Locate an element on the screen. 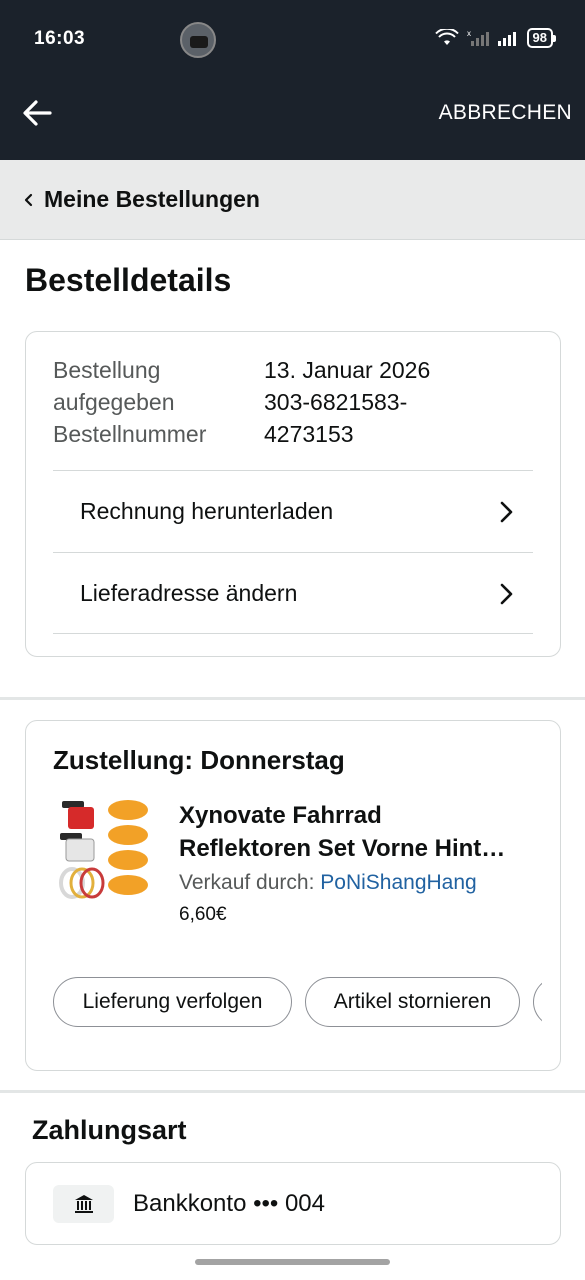  order-info-values: 13. Januar 2026 303-6821583- 4273153 is located at coordinates (374, 402).